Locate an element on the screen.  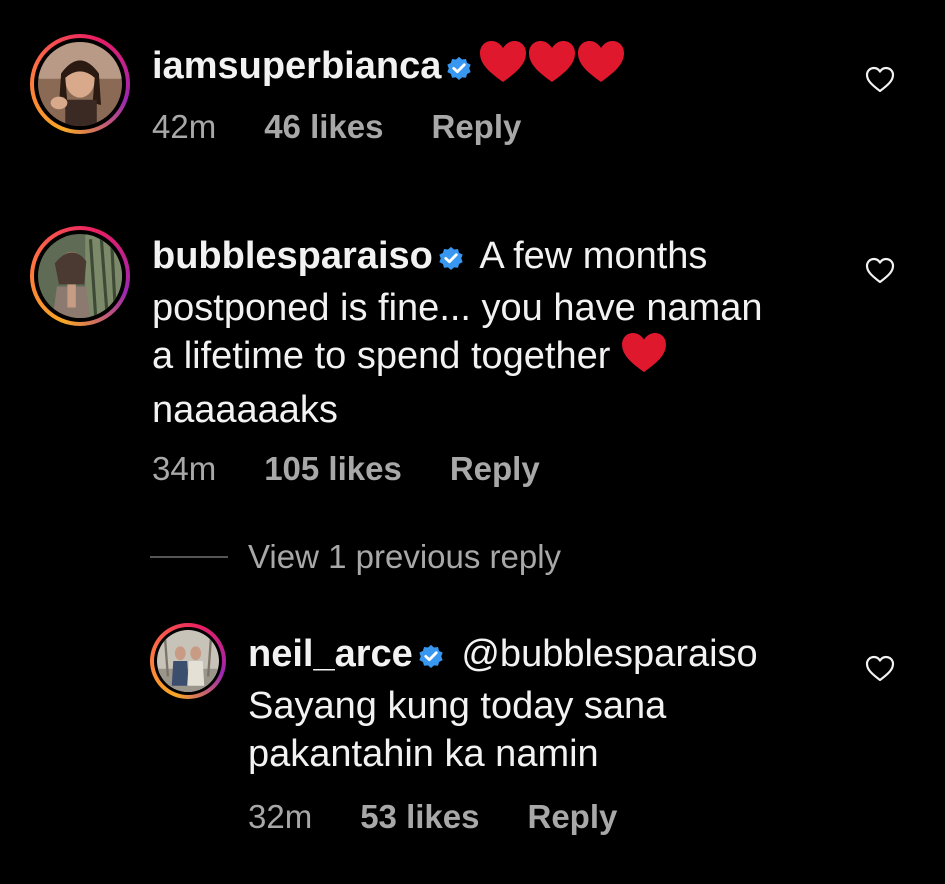
divider is located at coordinates (189, 557).